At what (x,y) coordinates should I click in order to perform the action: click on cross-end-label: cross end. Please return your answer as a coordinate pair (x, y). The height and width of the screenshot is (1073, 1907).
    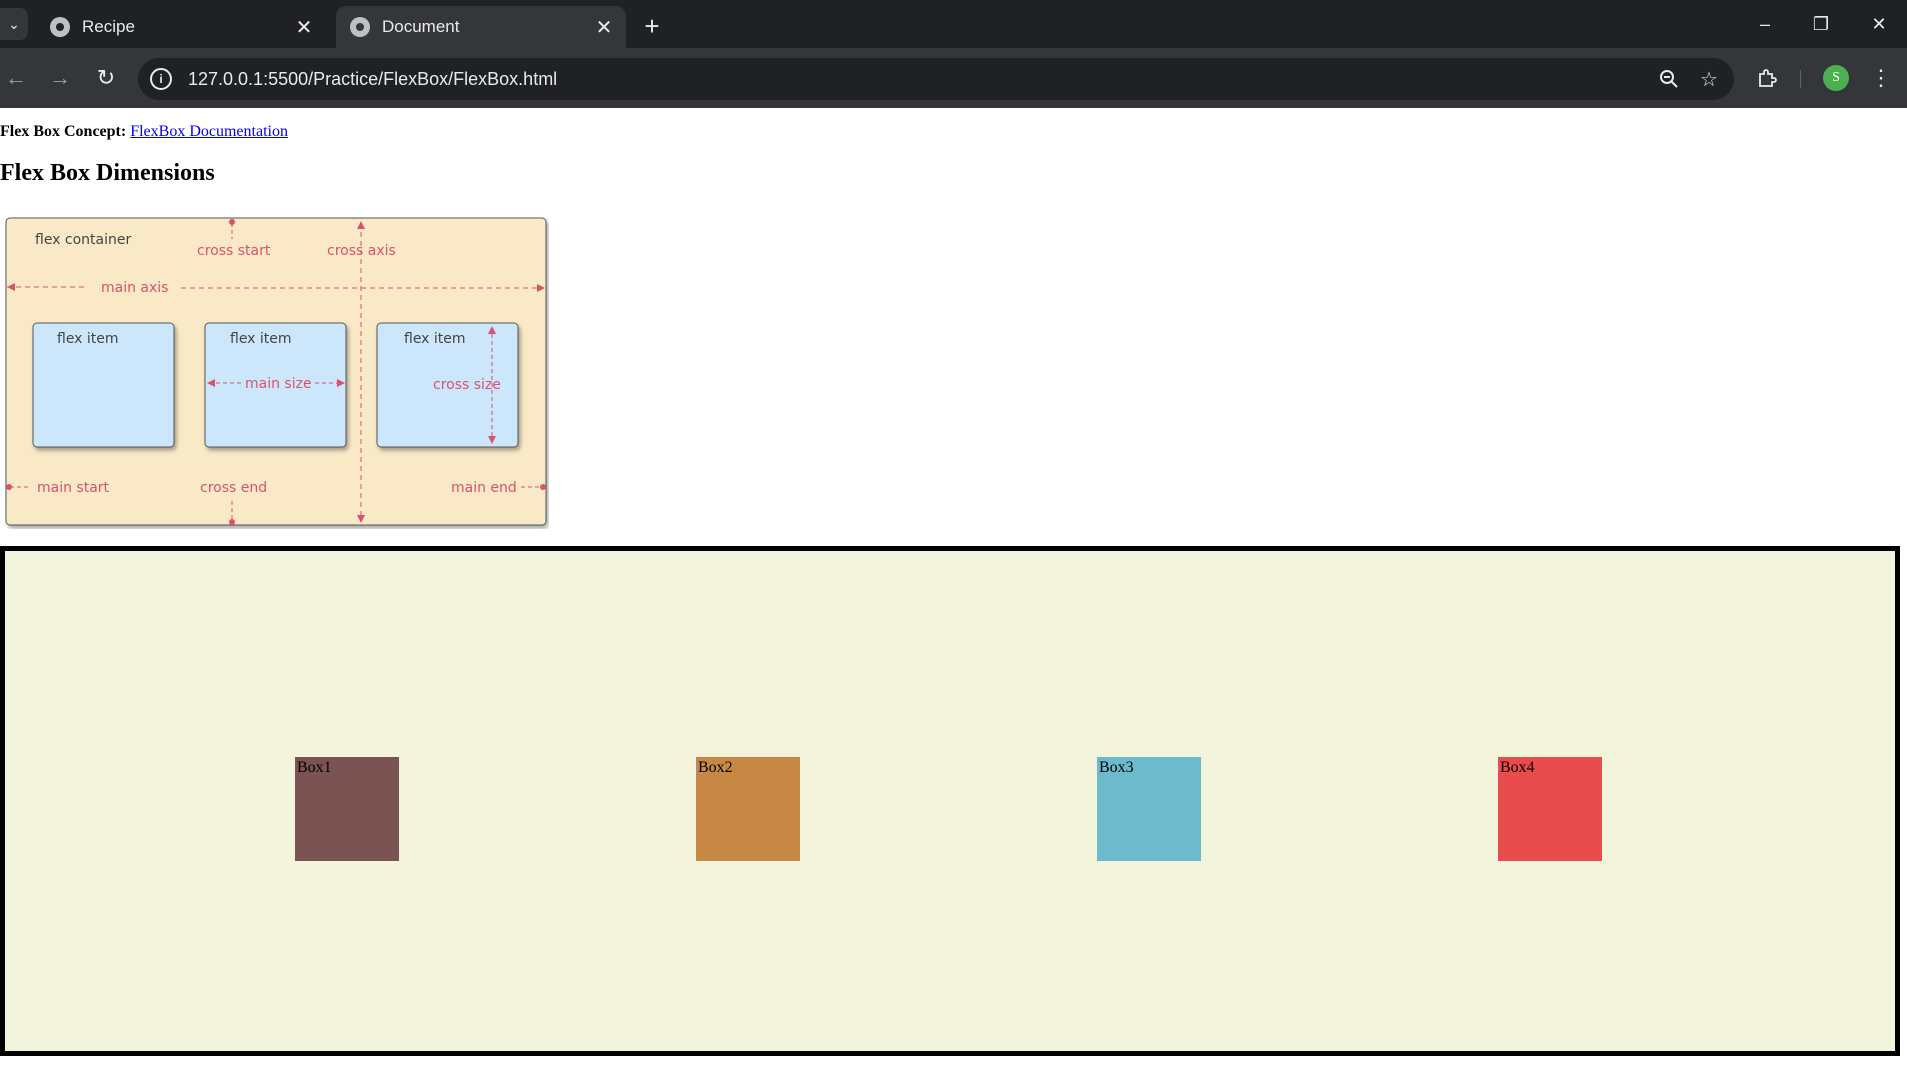
    Looking at the image, I should click on (233, 488).